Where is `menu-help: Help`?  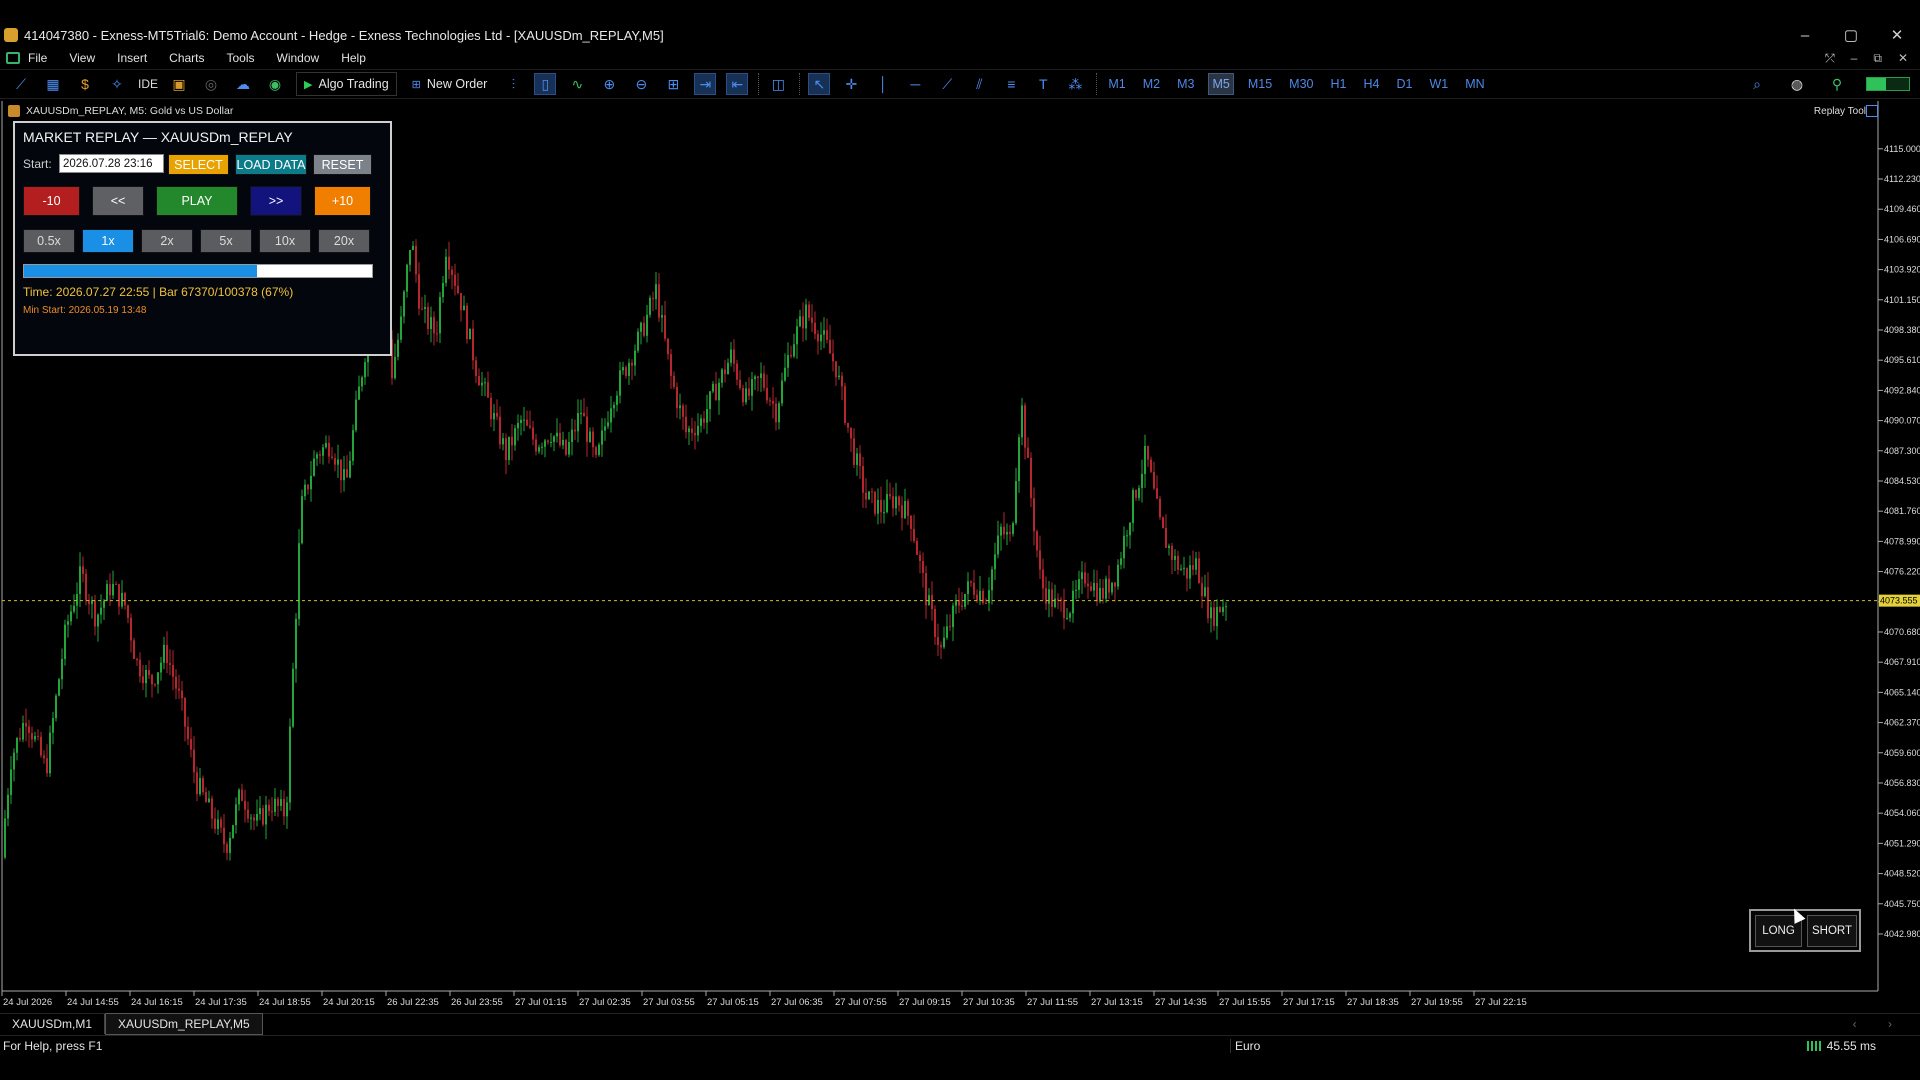 menu-help: Help is located at coordinates (353, 58).